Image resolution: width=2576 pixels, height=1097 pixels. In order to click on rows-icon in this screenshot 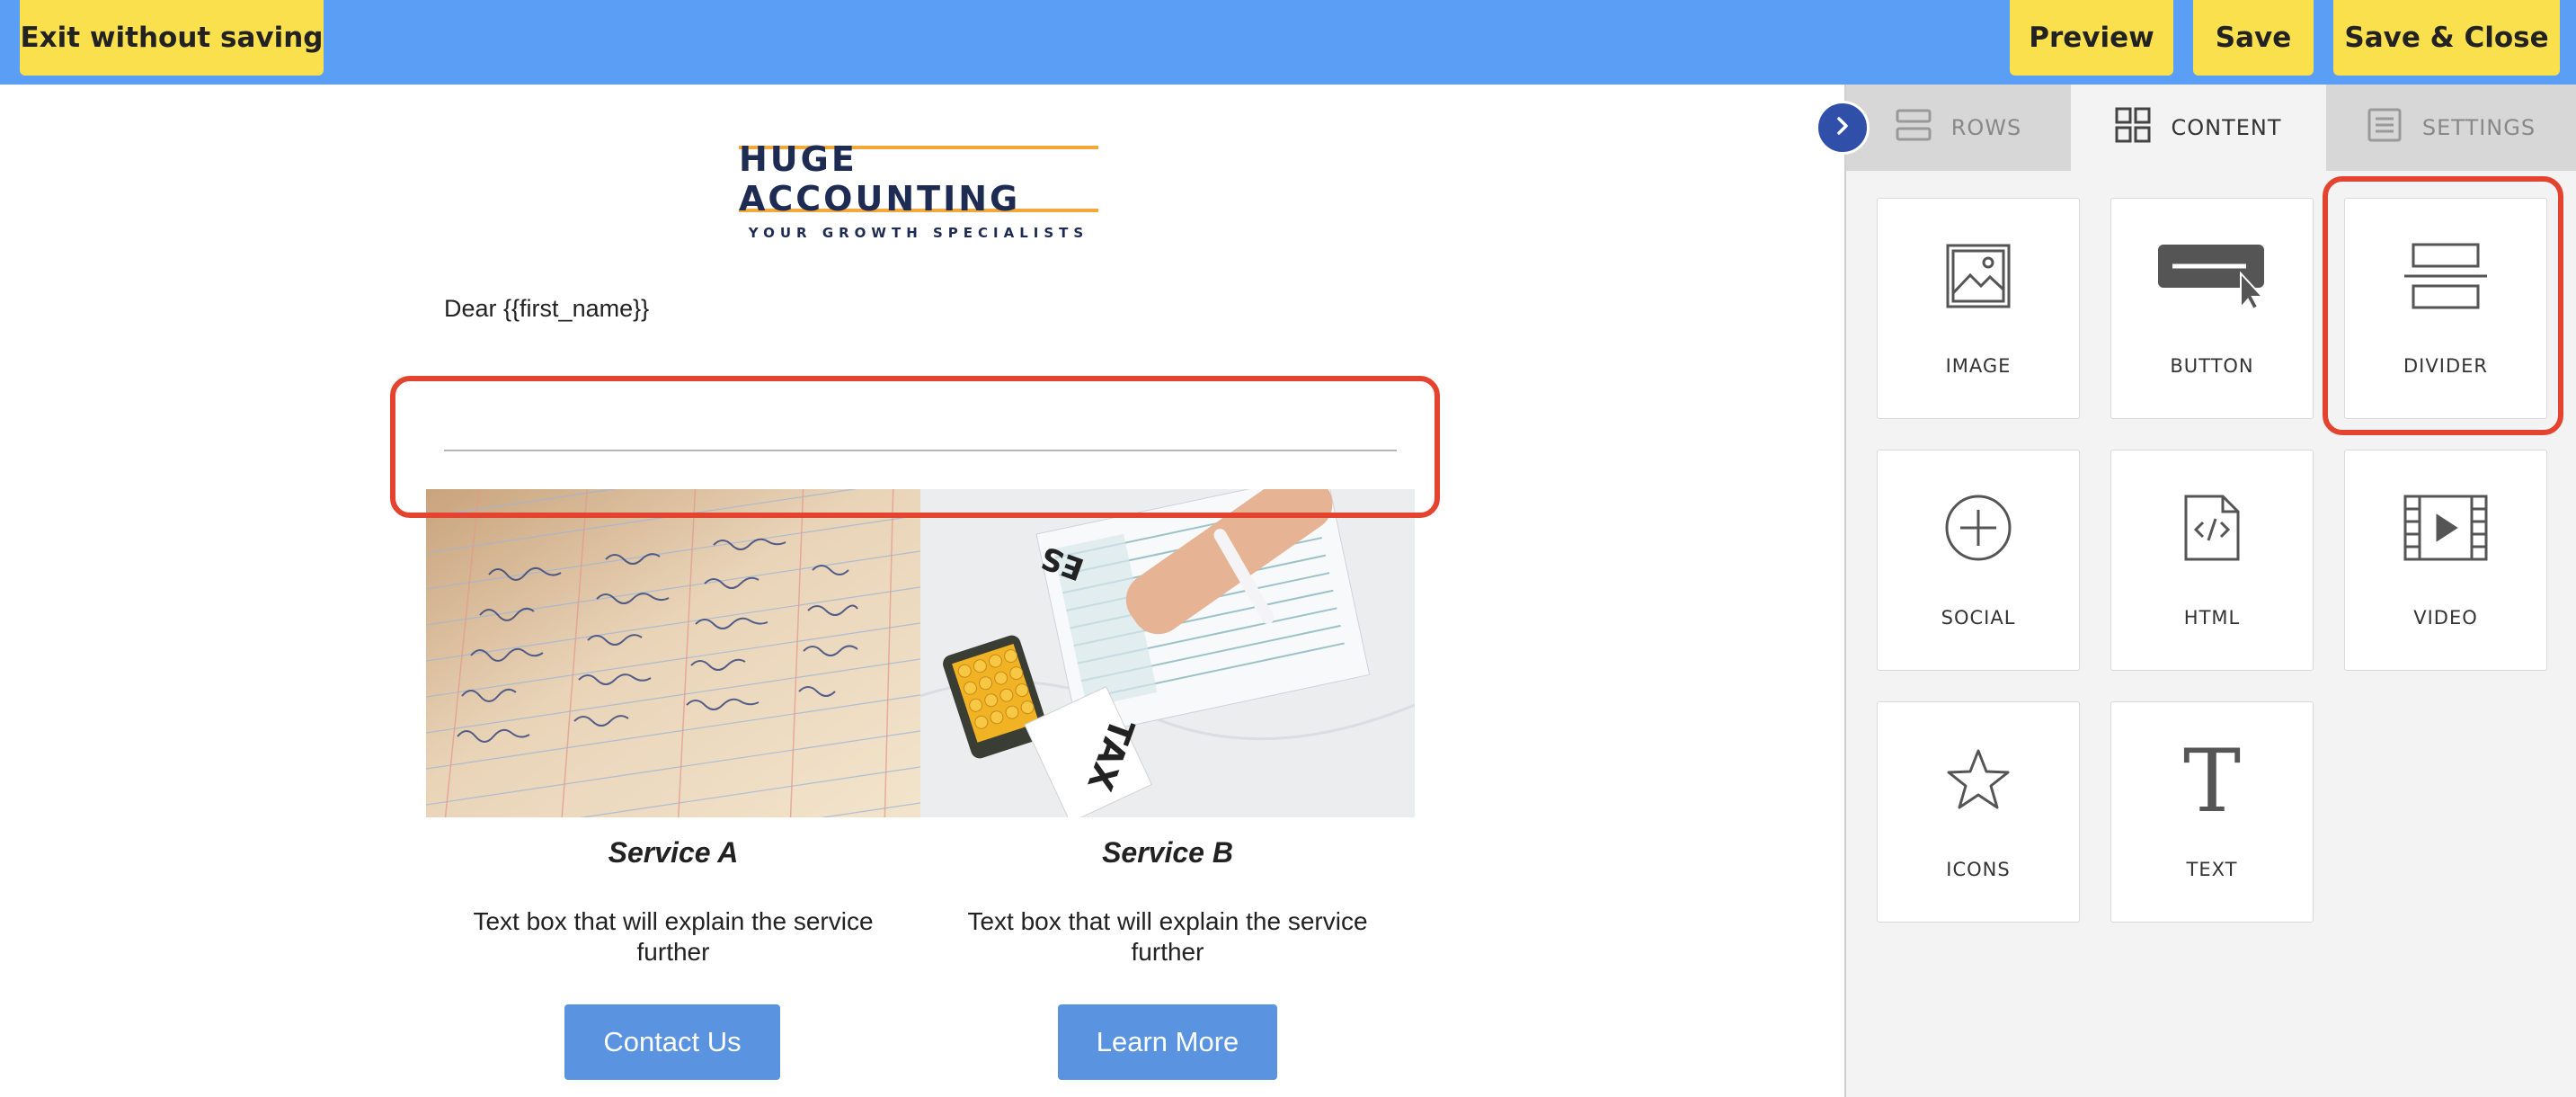, I will do `click(1914, 127)`.